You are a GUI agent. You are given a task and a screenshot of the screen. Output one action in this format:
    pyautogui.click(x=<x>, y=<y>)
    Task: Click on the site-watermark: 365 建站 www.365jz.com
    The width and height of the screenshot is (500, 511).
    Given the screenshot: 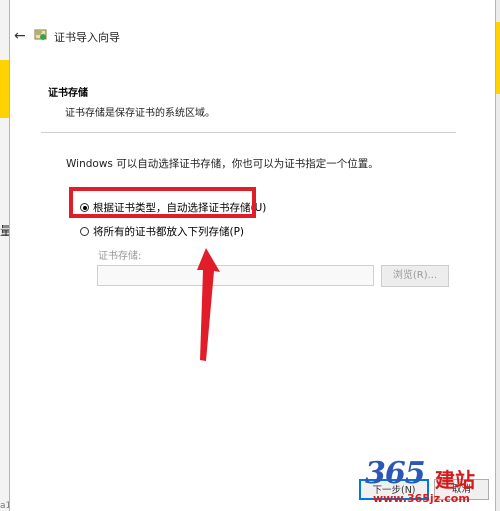 What is the action you would take?
    pyautogui.click(x=430, y=482)
    